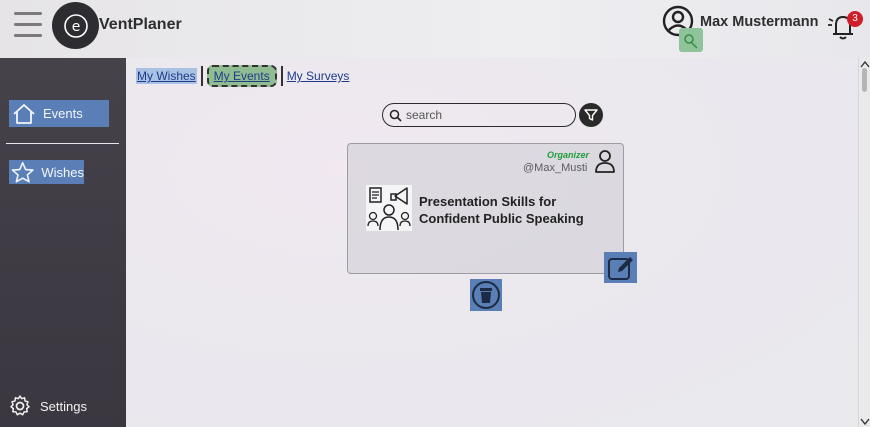  I want to click on sidebar-item-events: Events, so click(59, 113).